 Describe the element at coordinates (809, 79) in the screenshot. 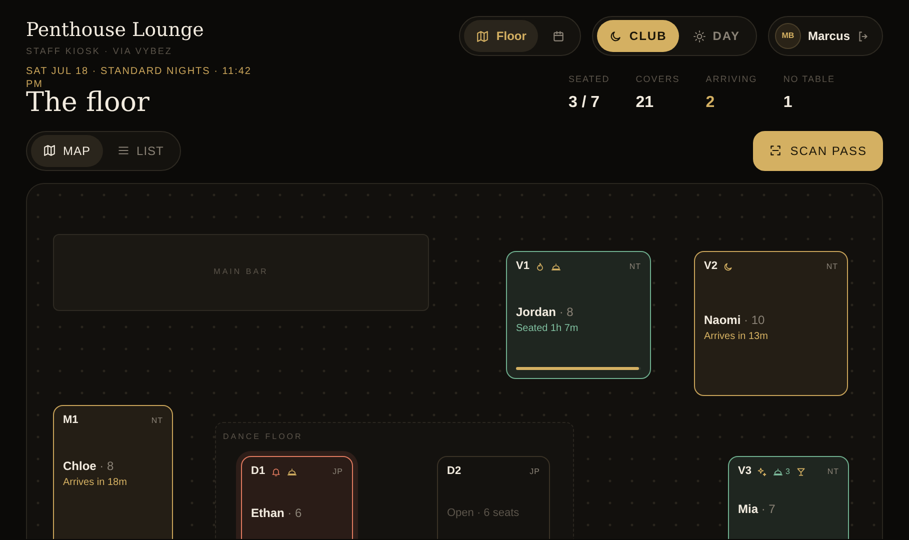

I see `stat-label: NO TABLE` at that location.